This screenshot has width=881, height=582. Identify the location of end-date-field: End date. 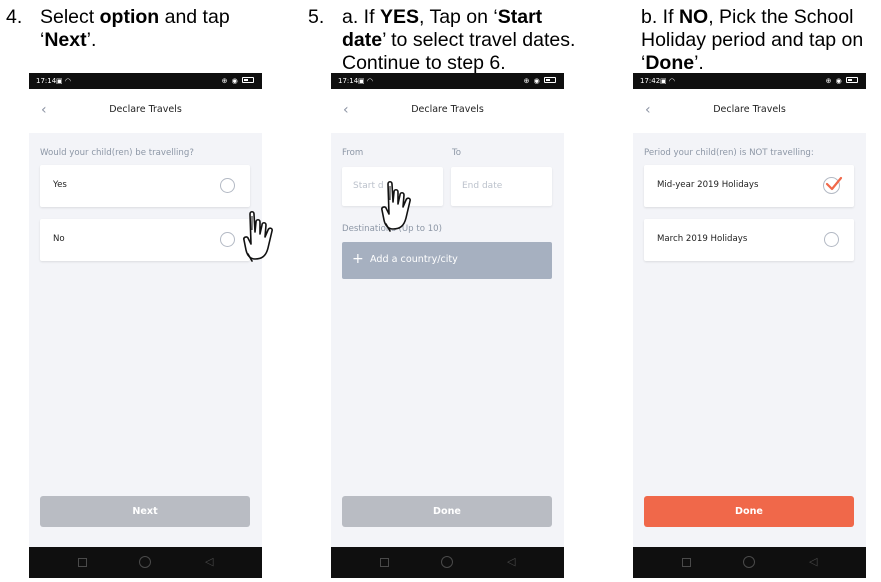
(501, 186).